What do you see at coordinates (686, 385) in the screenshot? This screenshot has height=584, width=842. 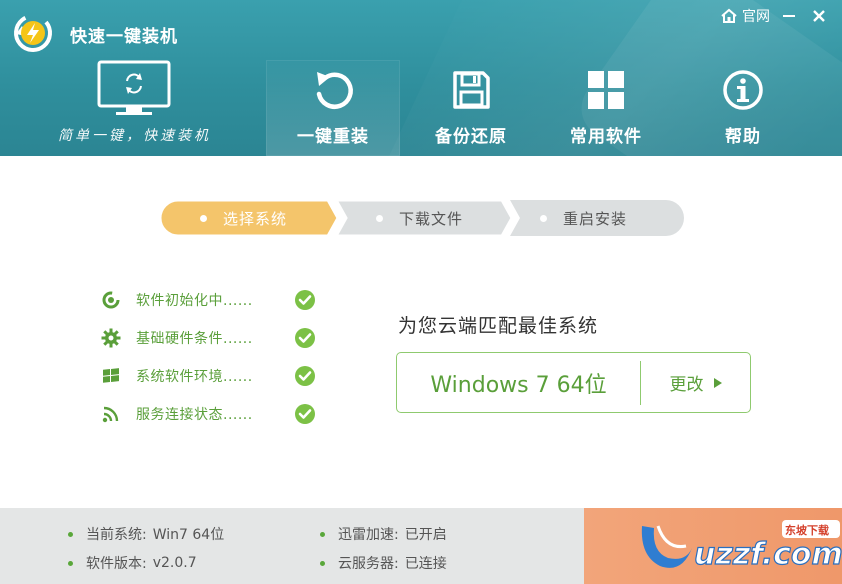 I see `change-os-label: 更改` at bounding box center [686, 385].